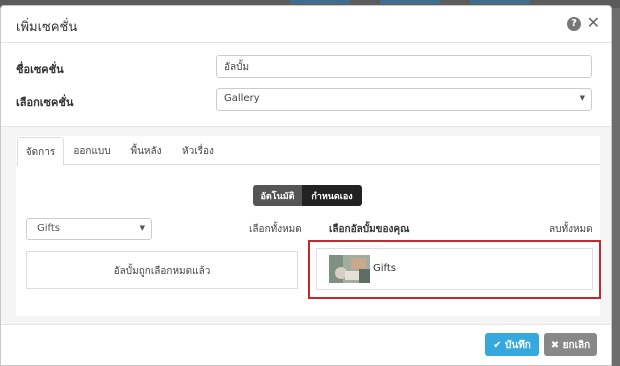 The height and width of the screenshot is (366, 620). What do you see at coordinates (242, 98) in the screenshot?
I see `section-type-value: Gallery` at bounding box center [242, 98].